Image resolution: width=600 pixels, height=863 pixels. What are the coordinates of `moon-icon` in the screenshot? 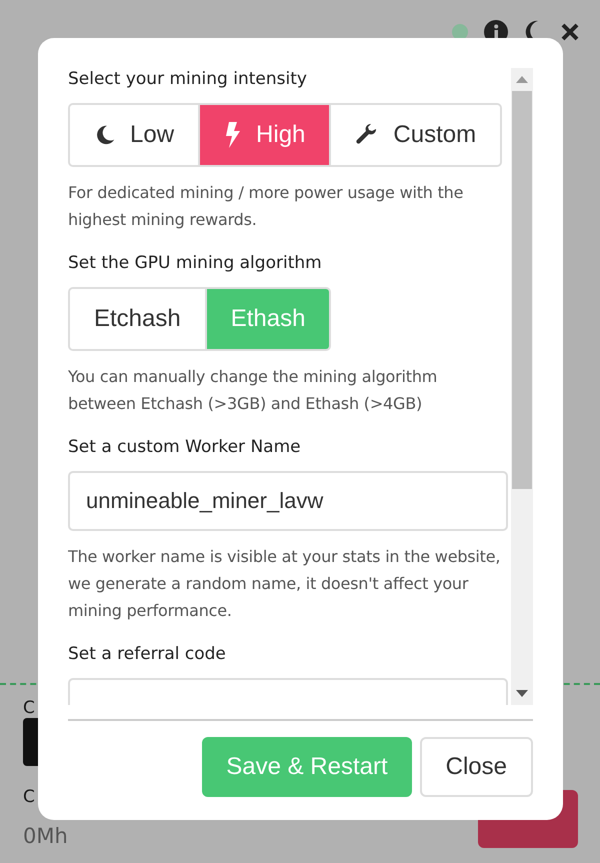 It's located at (105, 135).